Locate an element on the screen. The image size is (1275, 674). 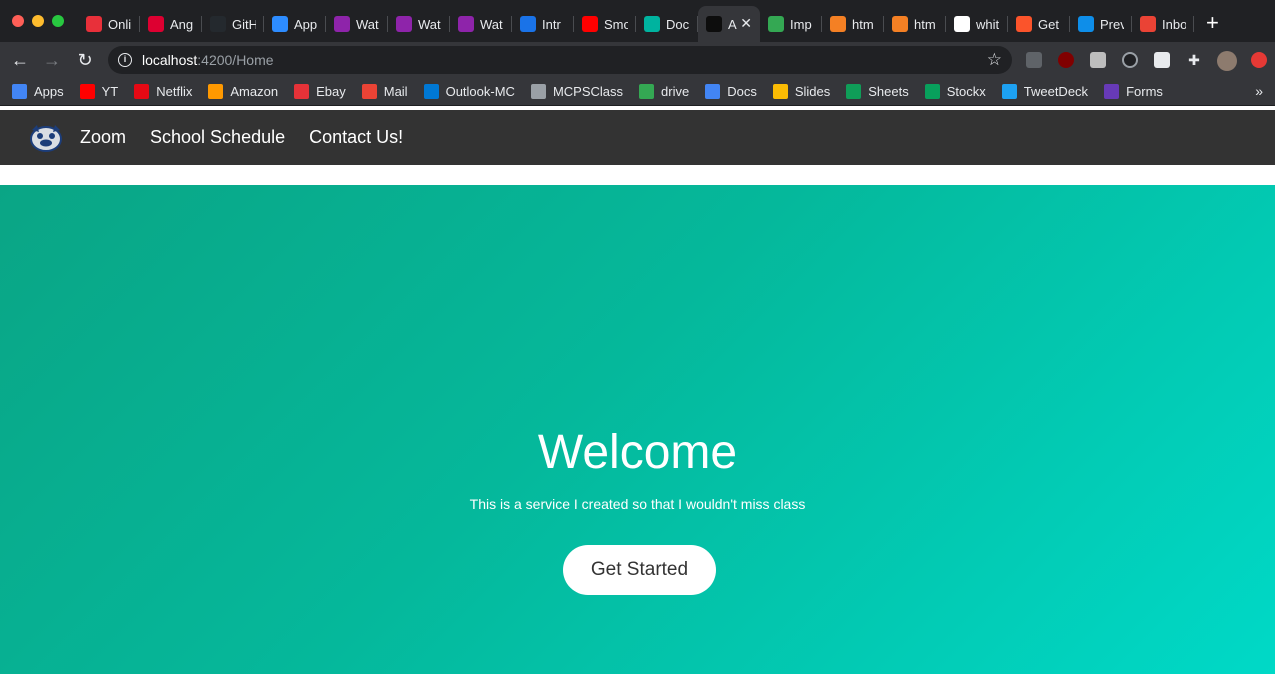
github-icon is located at coordinates (218, 24).